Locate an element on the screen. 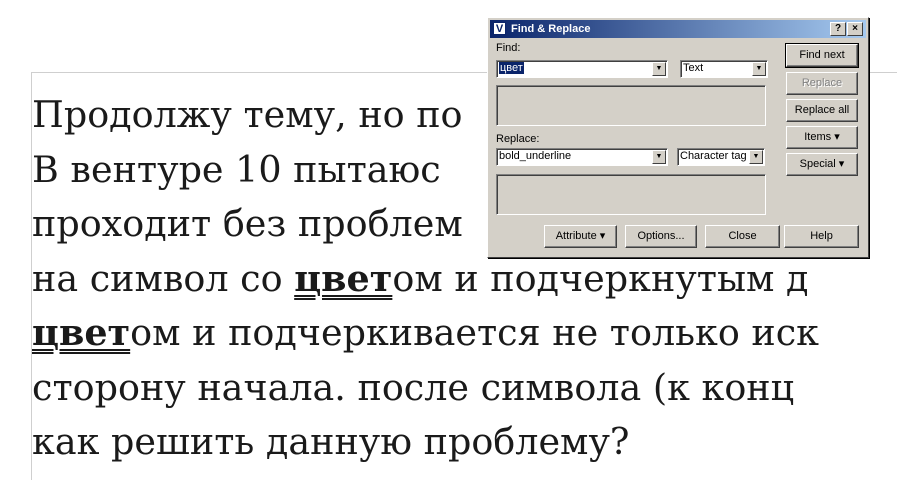 Image resolution: width=897 pixels, height=480 pixels. replace-type-select: Character tag ▼ is located at coordinates (721, 157).